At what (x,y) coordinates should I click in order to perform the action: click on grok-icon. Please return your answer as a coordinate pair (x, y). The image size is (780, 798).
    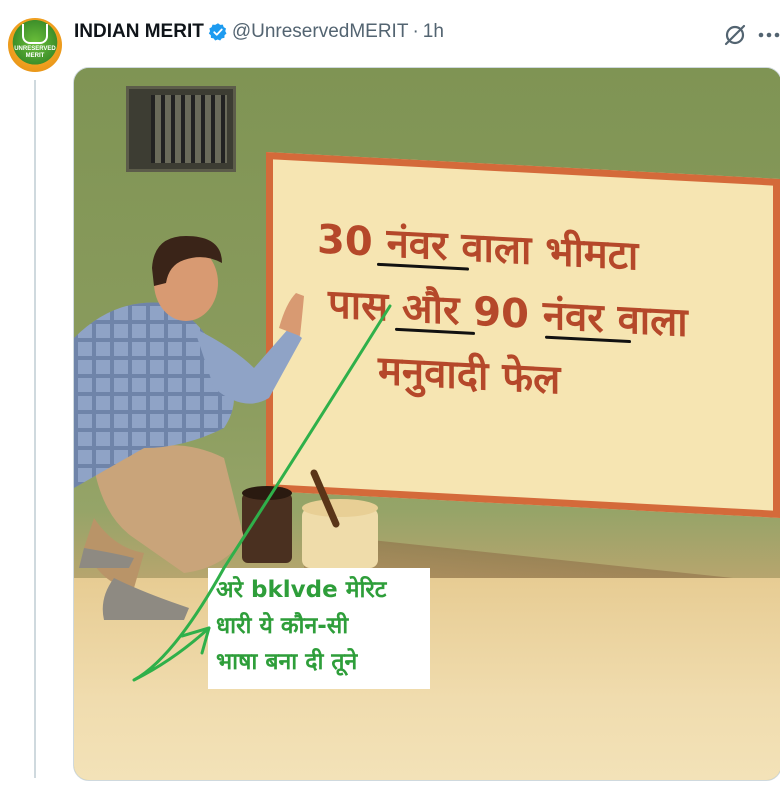
    Looking at the image, I should click on (735, 35).